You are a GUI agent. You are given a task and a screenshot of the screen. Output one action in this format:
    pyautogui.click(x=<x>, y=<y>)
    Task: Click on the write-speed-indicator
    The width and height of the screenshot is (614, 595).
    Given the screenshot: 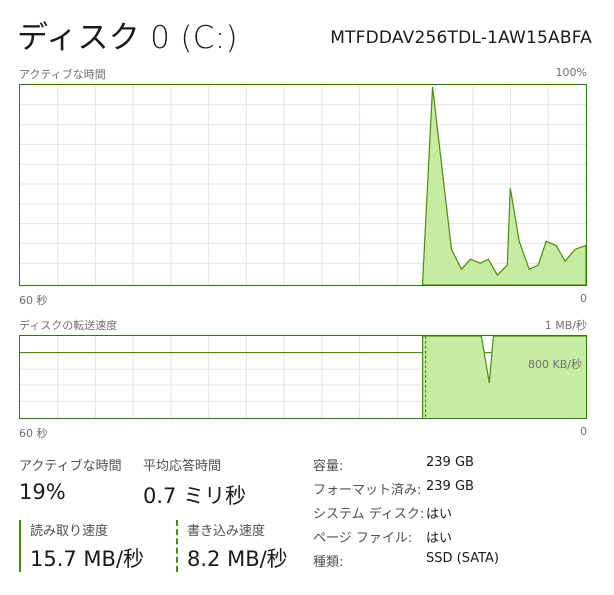 What is the action you would take?
    pyautogui.click(x=177, y=546)
    